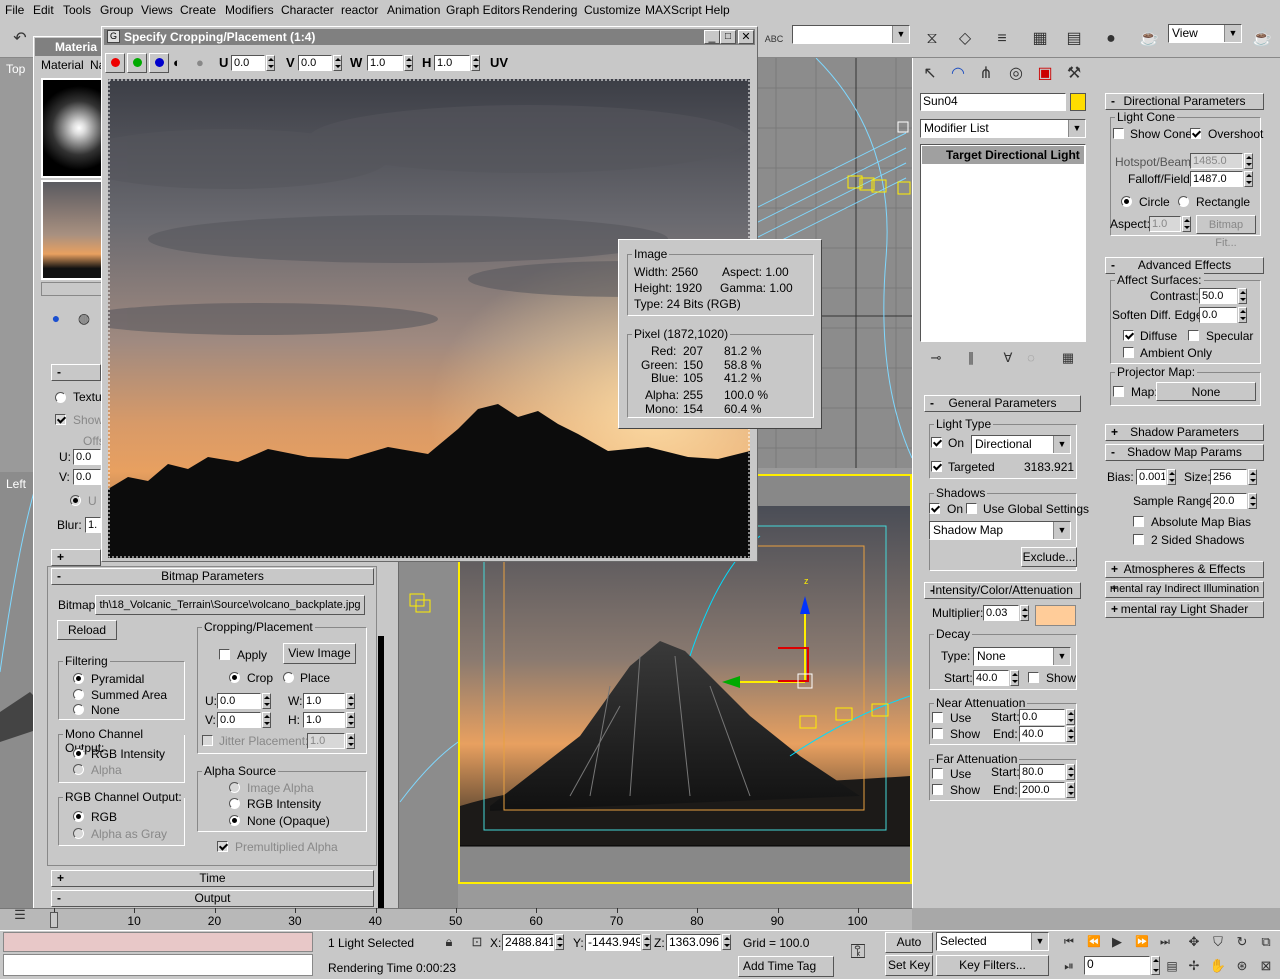  I want to click on crop-u-spinner, so click(266, 701).